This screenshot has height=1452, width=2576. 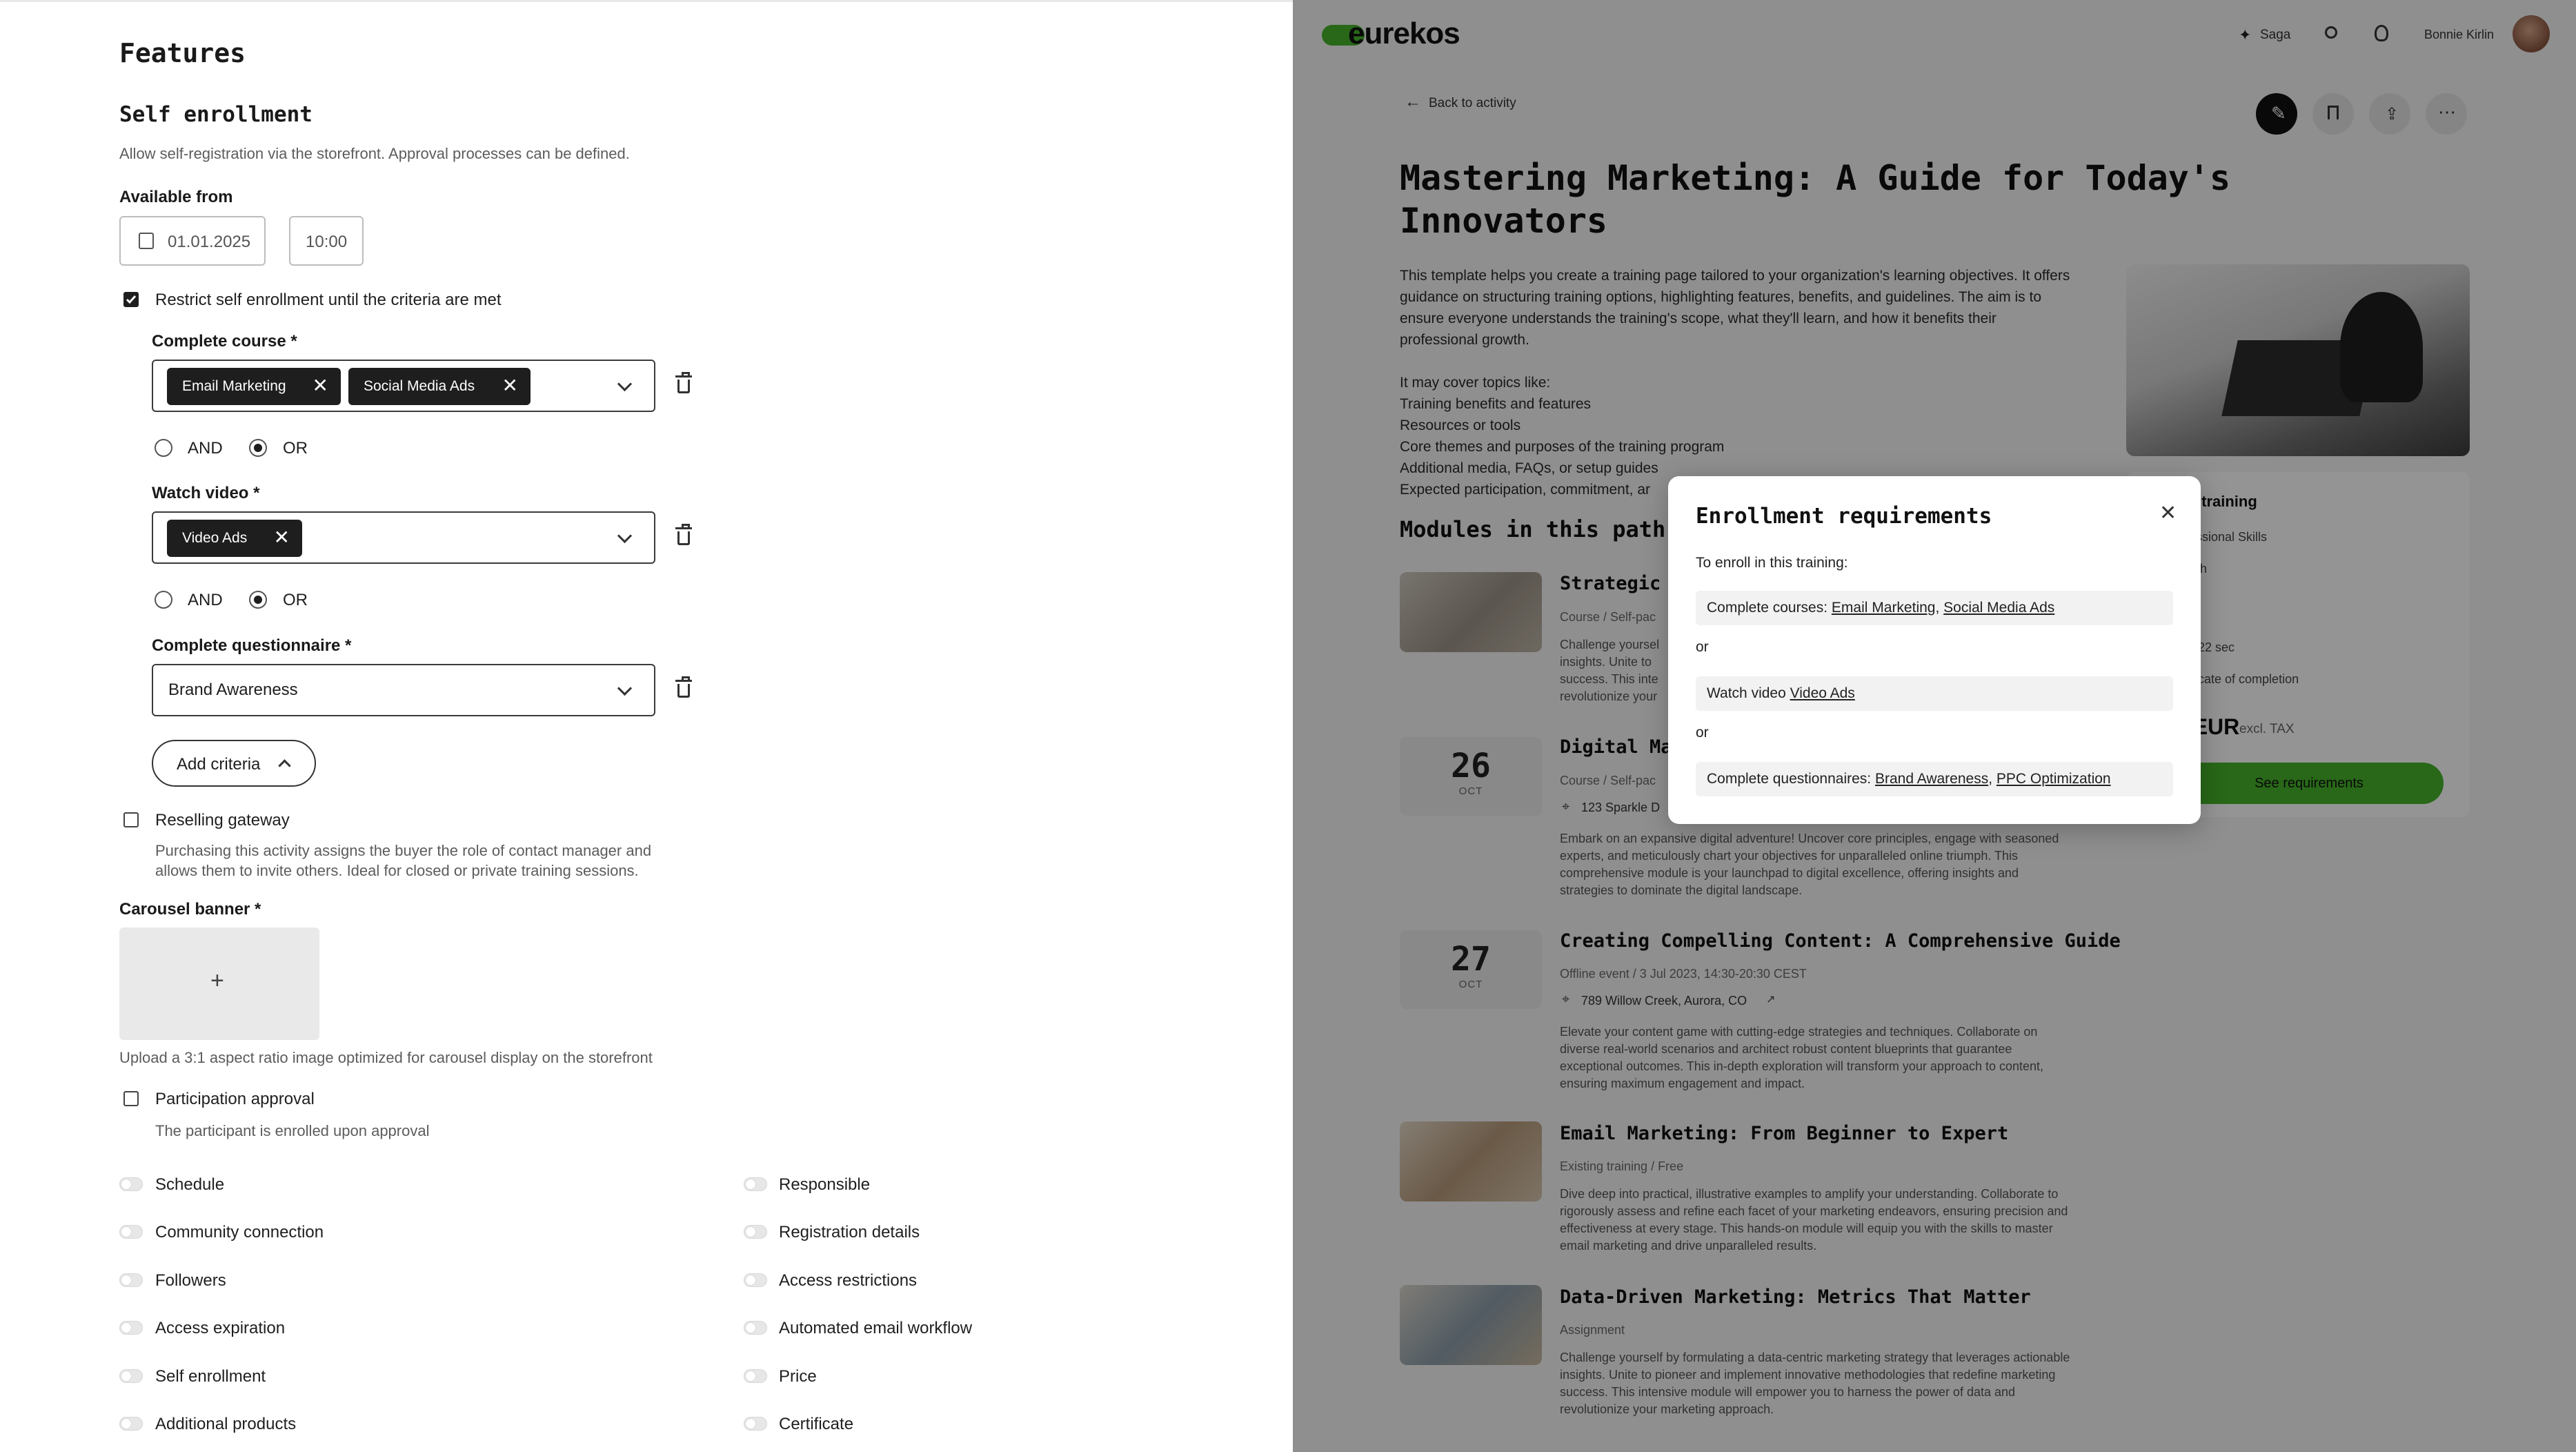 What do you see at coordinates (798, 1376) in the screenshot?
I see `toggle-label: Price` at bounding box center [798, 1376].